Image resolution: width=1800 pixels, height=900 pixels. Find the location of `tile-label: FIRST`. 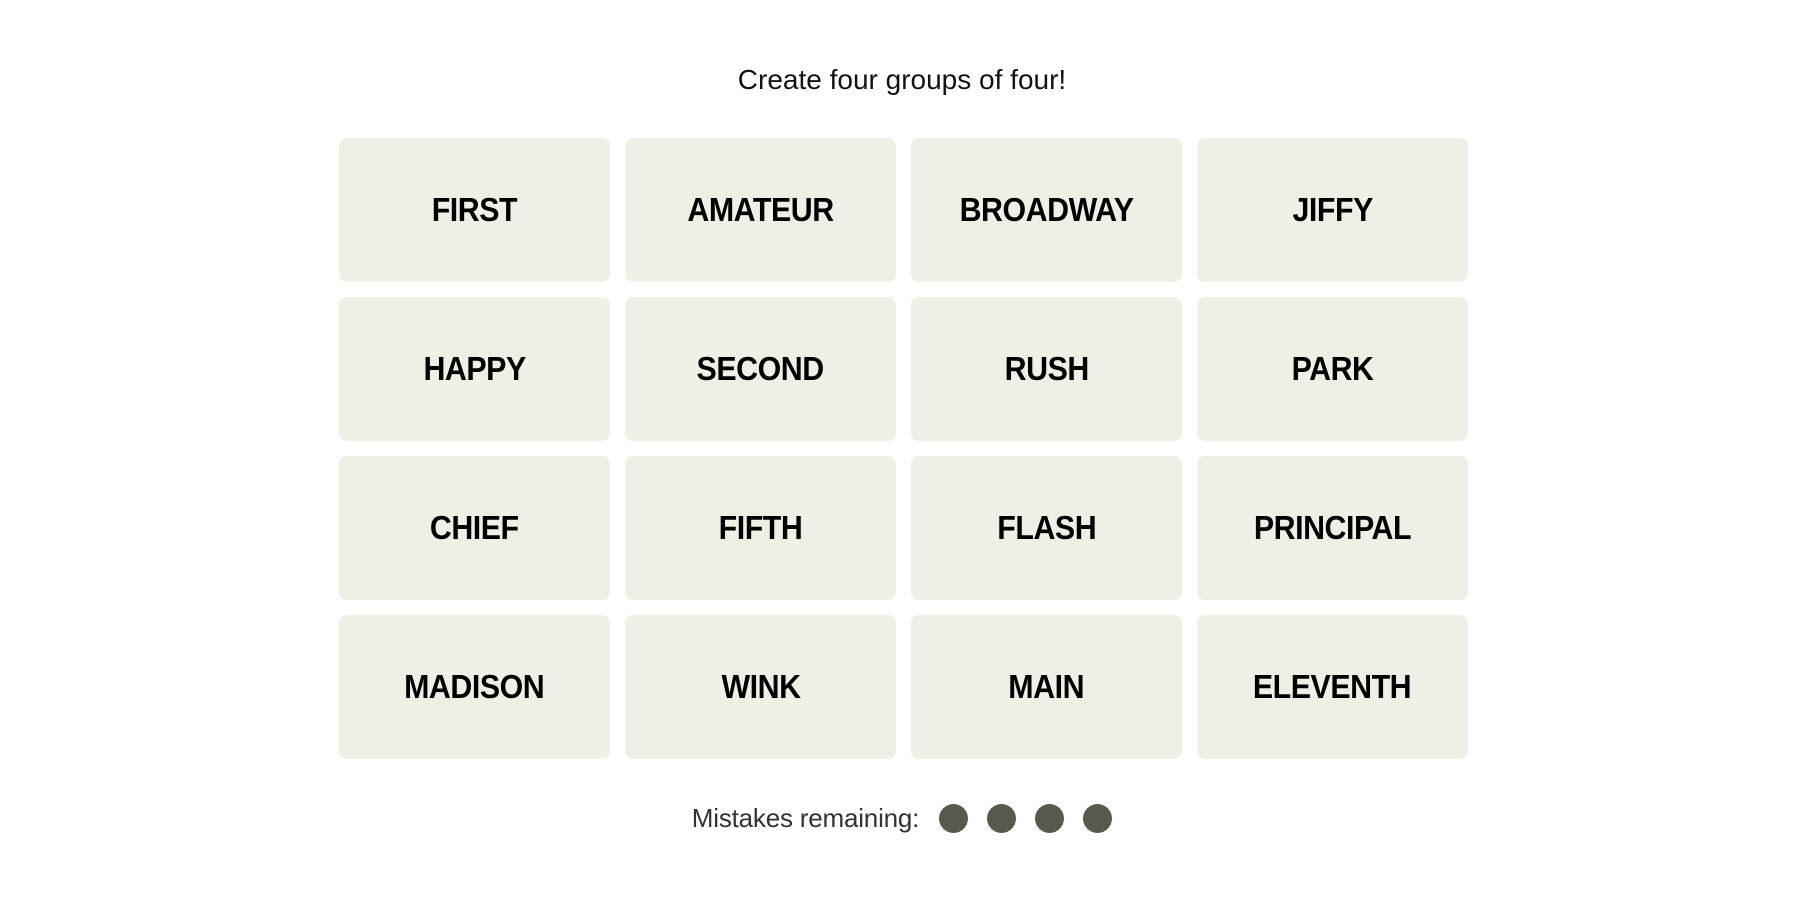

tile-label: FIRST is located at coordinates (474, 209).